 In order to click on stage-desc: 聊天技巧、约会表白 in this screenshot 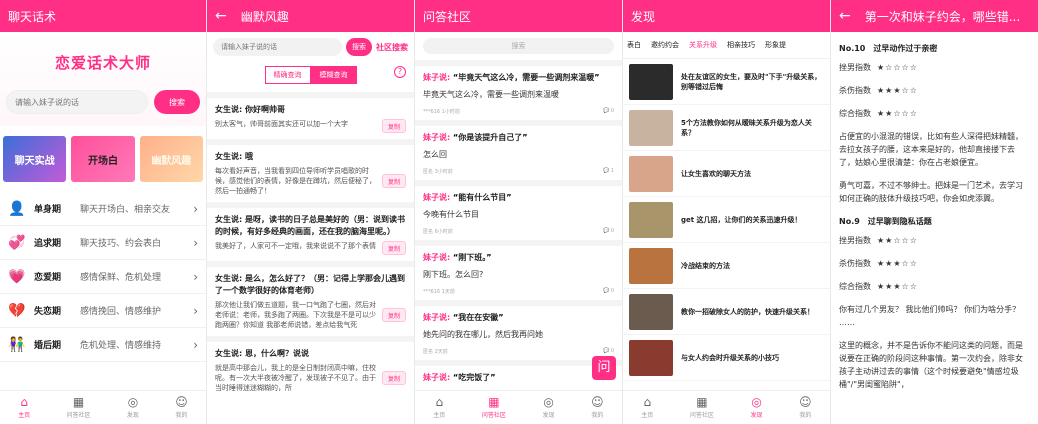, I will do `click(121, 244)`.